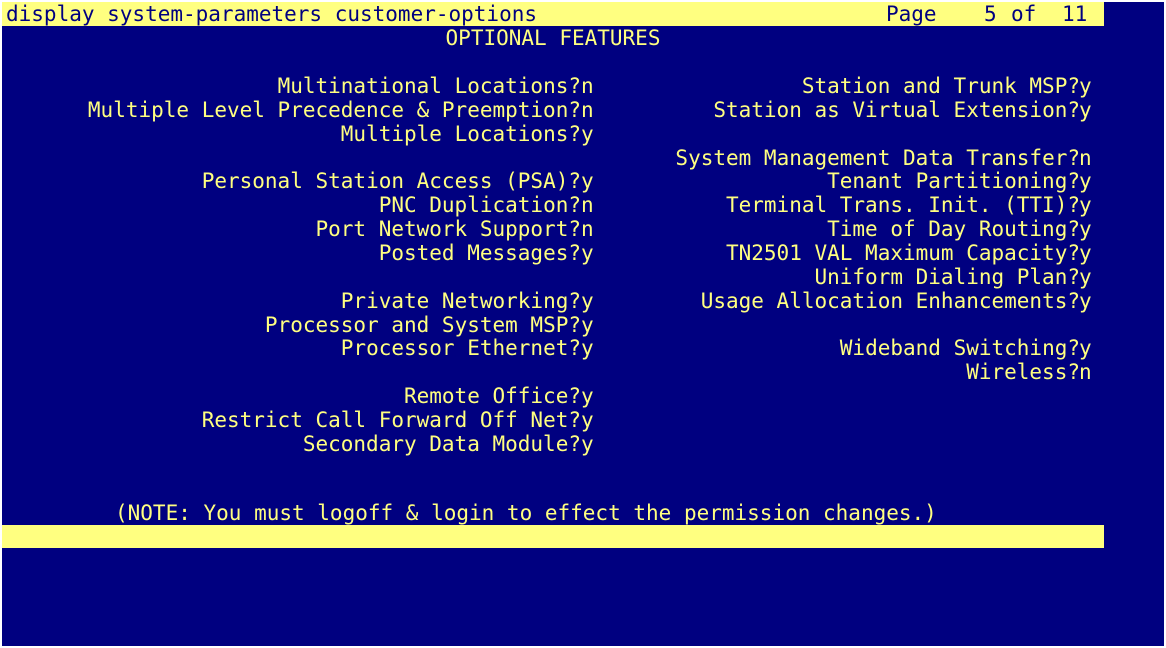  What do you see at coordinates (429, 86) in the screenshot?
I see `left-field-label: Multinational Locations?` at bounding box center [429, 86].